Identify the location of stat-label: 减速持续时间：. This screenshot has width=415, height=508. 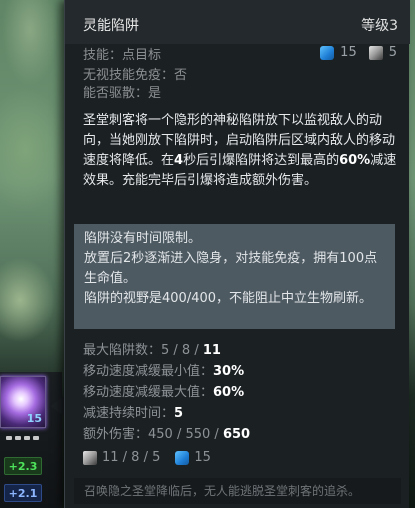
(129, 413).